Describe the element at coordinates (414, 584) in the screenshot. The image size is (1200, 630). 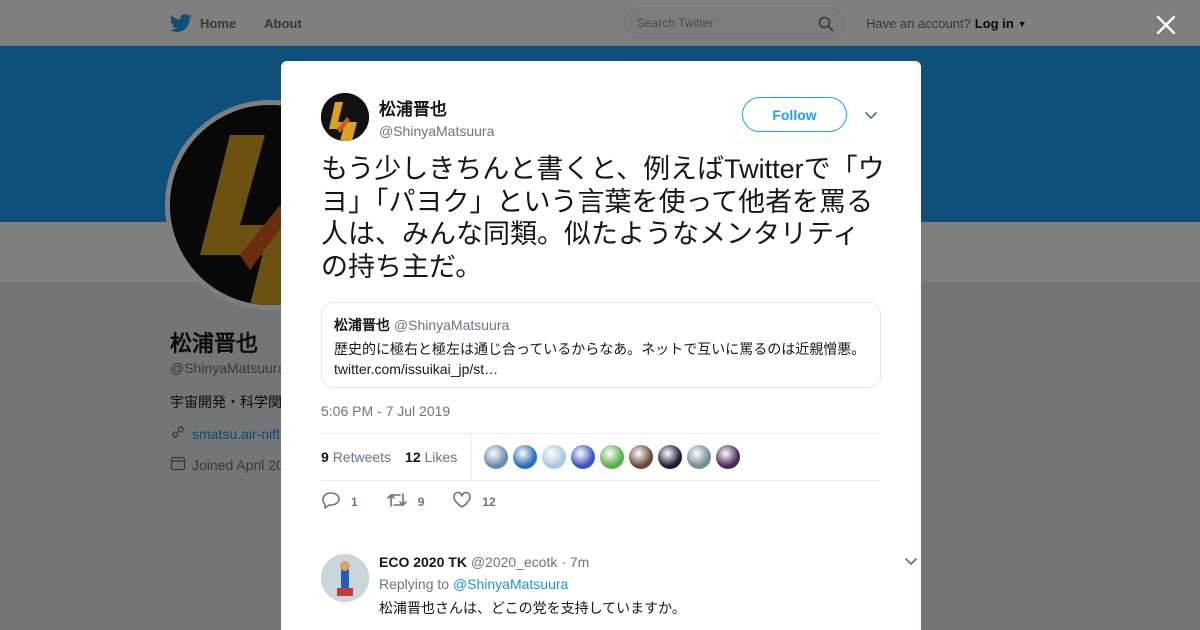
I see `replying-prefix: Replying to` at that location.